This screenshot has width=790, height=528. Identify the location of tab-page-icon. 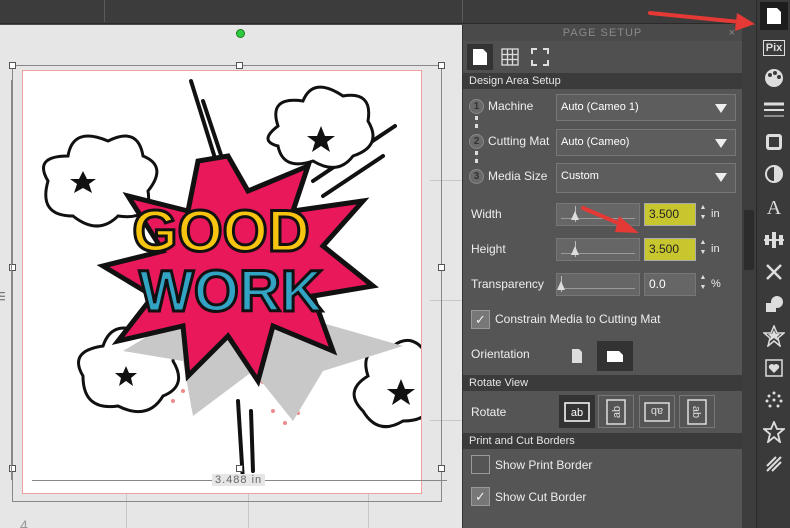
(480, 57).